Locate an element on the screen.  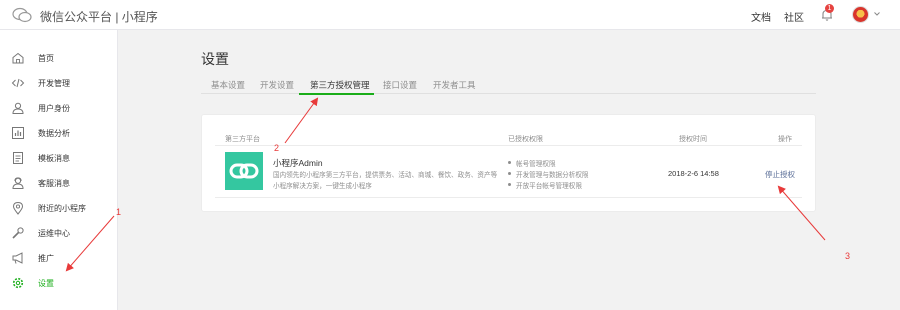
sidebar-item-template-messages: 模板消息 is located at coordinates (59, 159).